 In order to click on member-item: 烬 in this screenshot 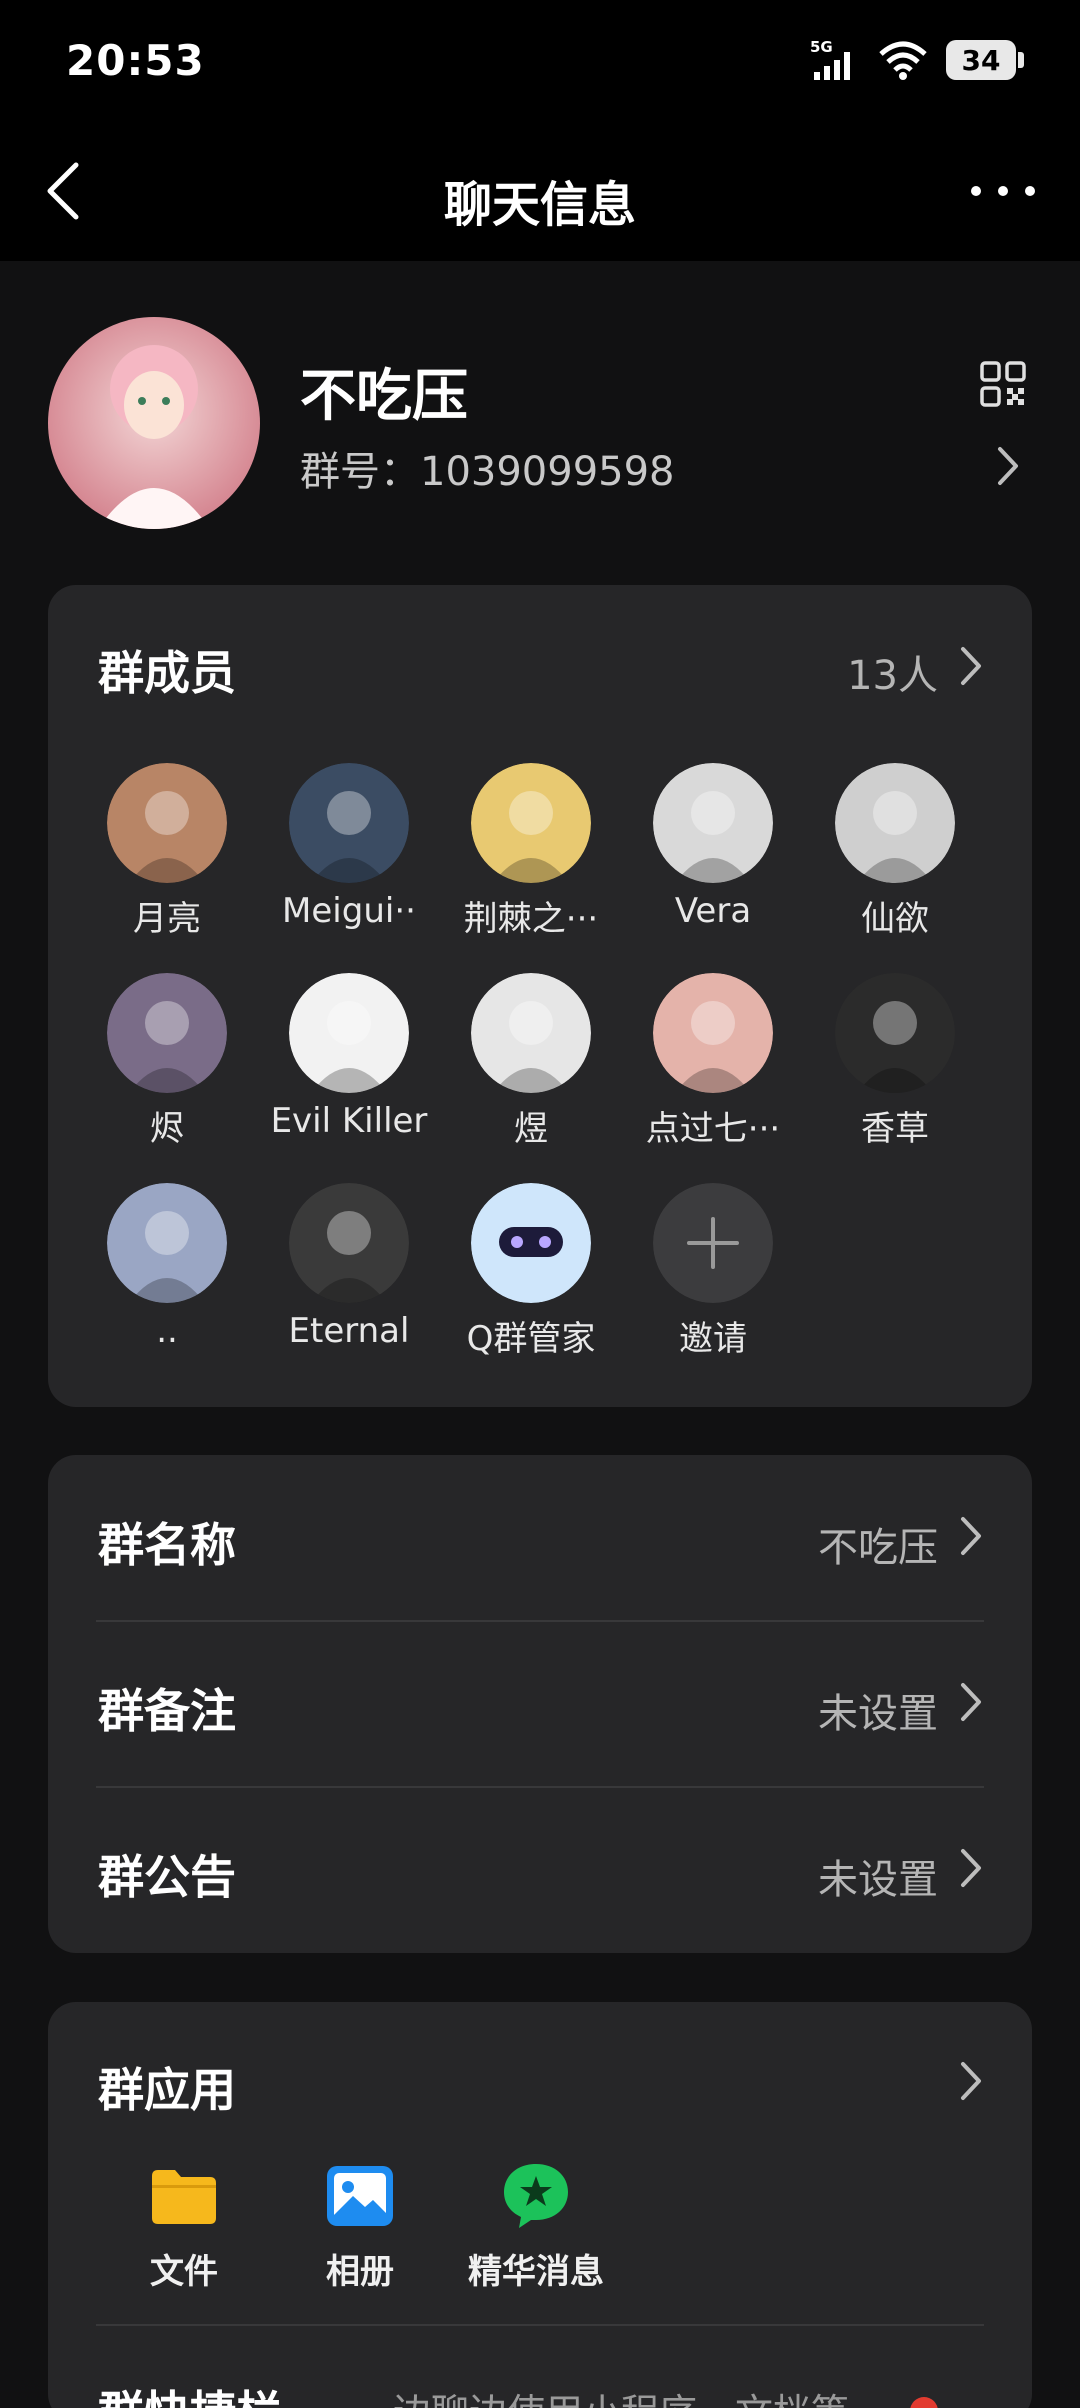, I will do `click(167, 1061)`.